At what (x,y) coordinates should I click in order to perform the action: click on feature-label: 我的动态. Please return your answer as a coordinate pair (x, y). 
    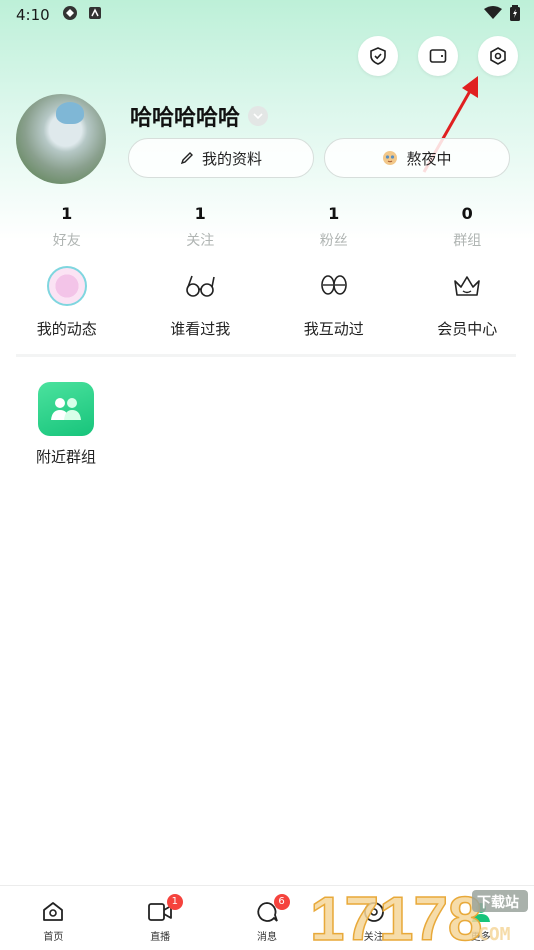
    Looking at the image, I should click on (66, 329).